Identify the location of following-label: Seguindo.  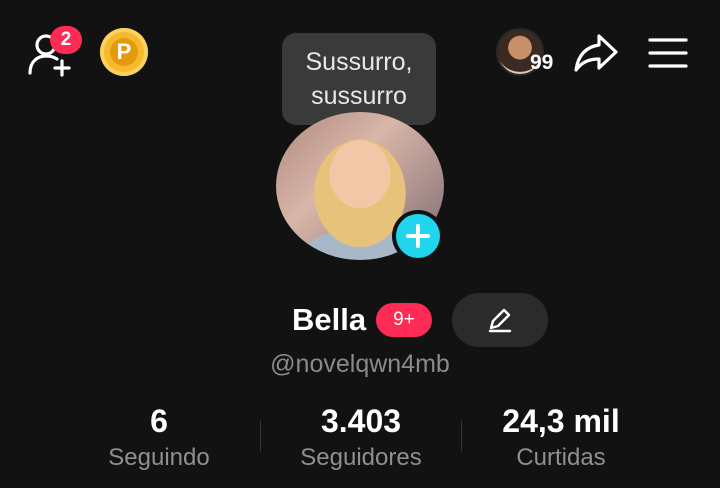
(159, 457).